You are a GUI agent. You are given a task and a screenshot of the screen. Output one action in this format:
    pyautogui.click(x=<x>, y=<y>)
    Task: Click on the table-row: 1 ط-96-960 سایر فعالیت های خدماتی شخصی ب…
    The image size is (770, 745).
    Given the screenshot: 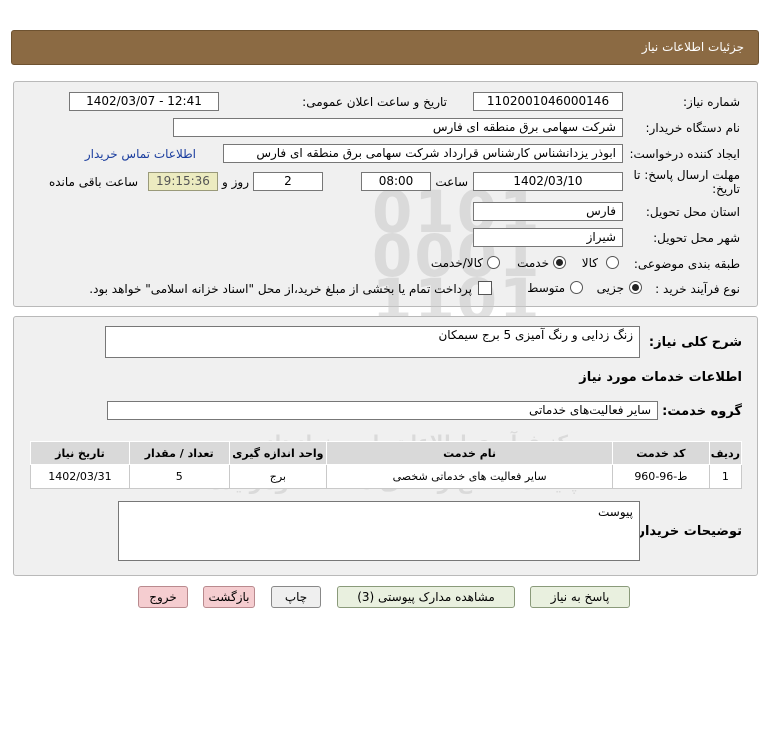 What is the action you would take?
    pyautogui.click(x=386, y=476)
    